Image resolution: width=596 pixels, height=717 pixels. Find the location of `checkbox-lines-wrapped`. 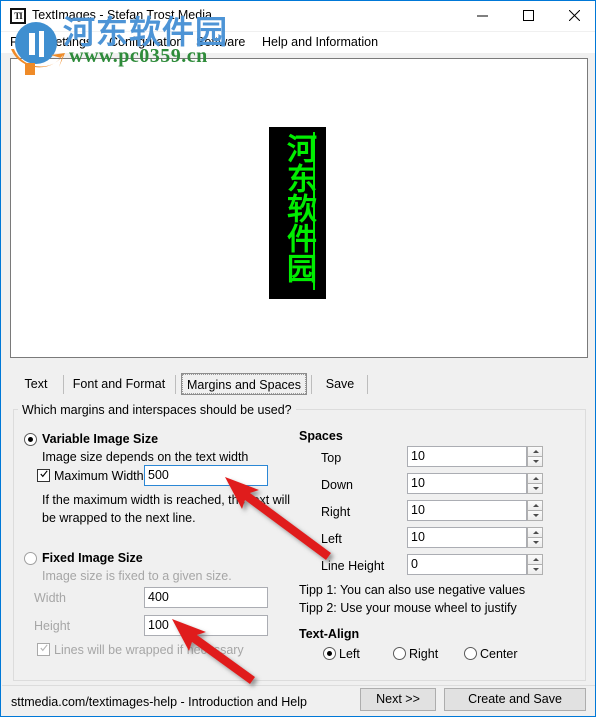

checkbox-lines-wrapped is located at coordinates (43, 649).